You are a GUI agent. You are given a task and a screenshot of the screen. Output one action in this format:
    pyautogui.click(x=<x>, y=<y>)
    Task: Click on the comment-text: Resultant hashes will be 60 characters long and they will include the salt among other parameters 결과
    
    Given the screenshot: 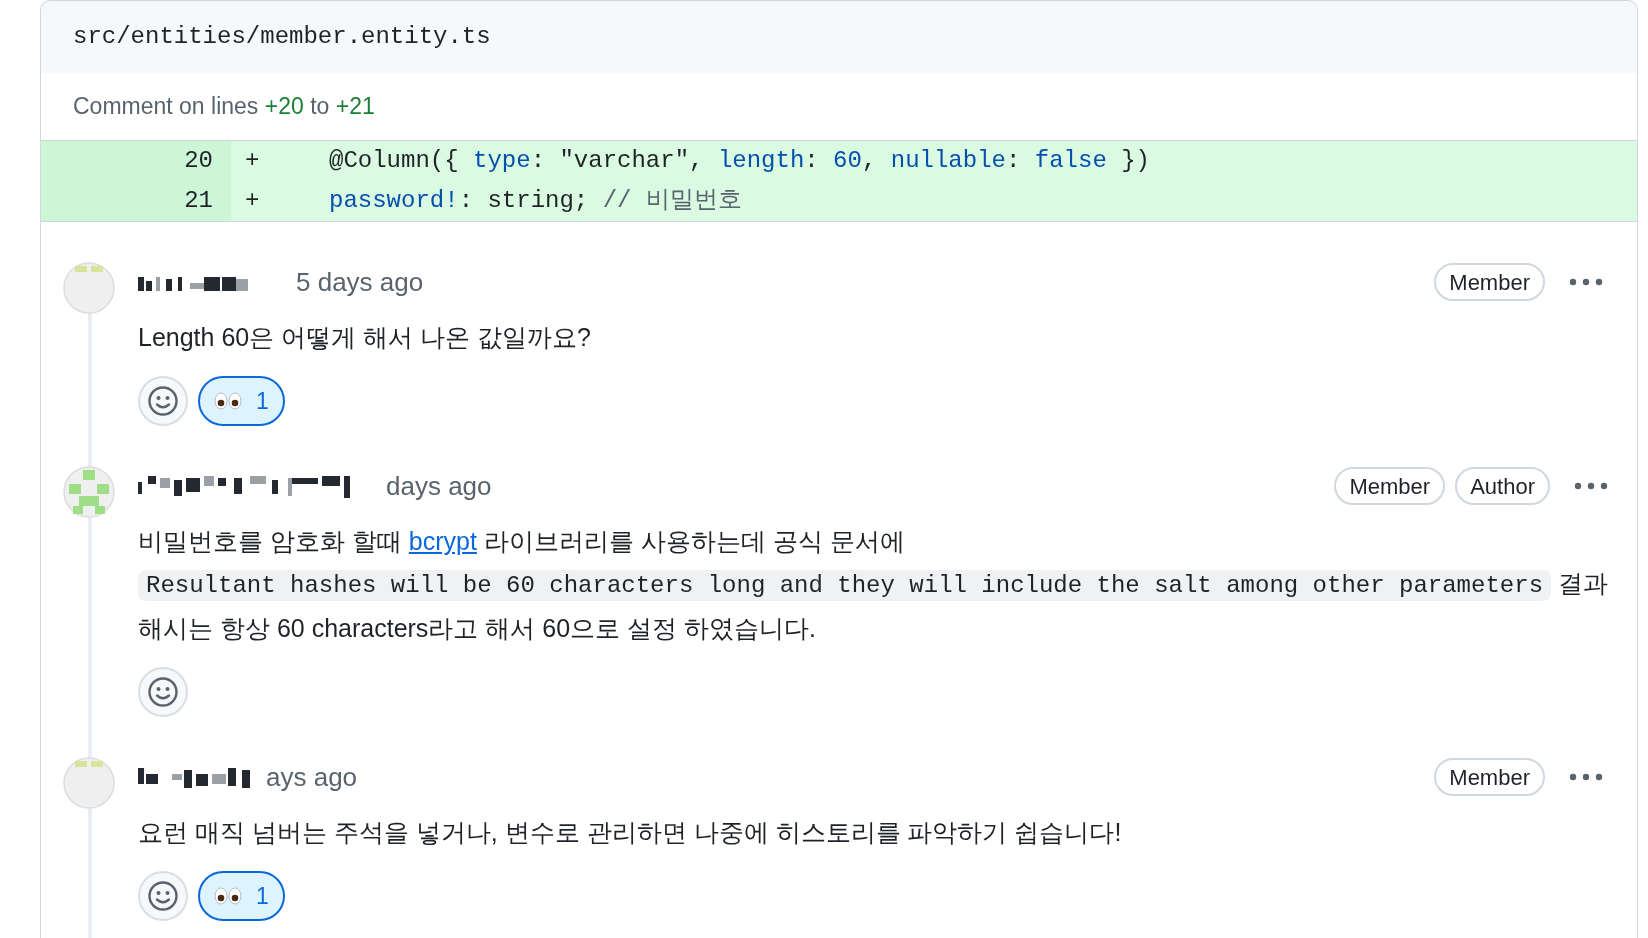 What is the action you would take?
    pyautogui.click(x=873, y=584)
    